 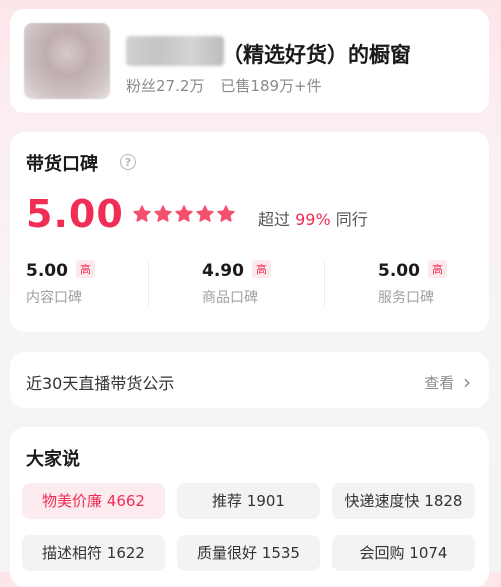 What do you see at coordinates (75, 214) in the screenshot?
I see `overall-score: 5.00` at bounding box center [75, 214].